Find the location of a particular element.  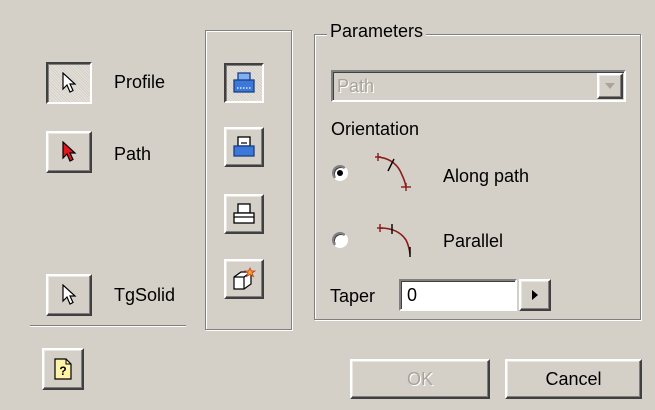

dropdown-arrow-button is located at coordinates (610, 86).